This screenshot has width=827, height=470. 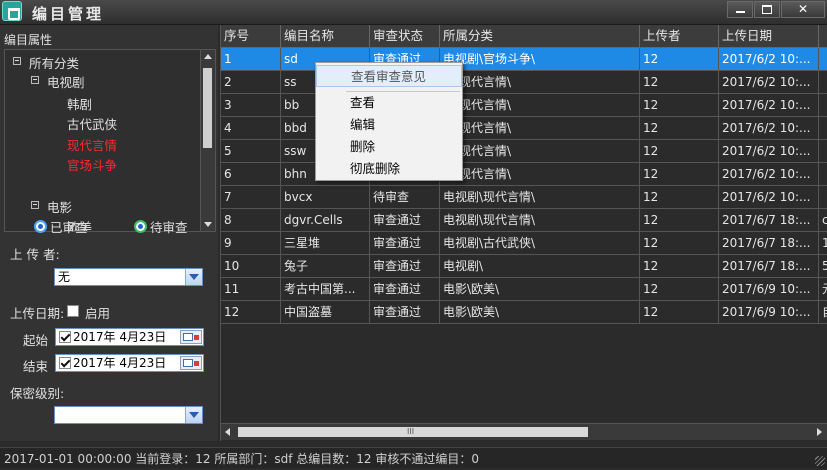 What do you see at coordinates (68, 14) in the screenshot?
I see `window-title: 编目管理` at bounding box center [68, 14].